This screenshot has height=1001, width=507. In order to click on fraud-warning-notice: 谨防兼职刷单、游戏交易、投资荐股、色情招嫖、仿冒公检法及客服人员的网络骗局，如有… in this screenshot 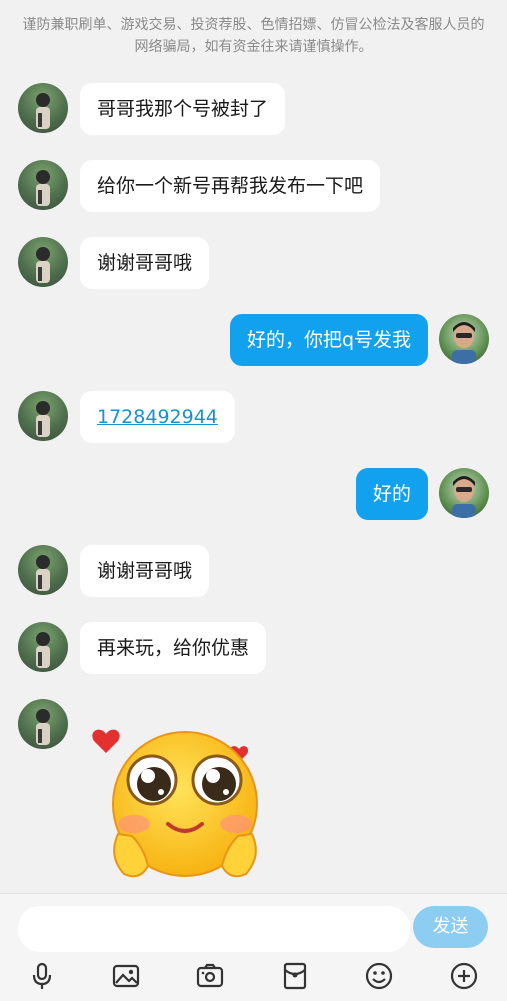, I will do `click(253, 36)`.